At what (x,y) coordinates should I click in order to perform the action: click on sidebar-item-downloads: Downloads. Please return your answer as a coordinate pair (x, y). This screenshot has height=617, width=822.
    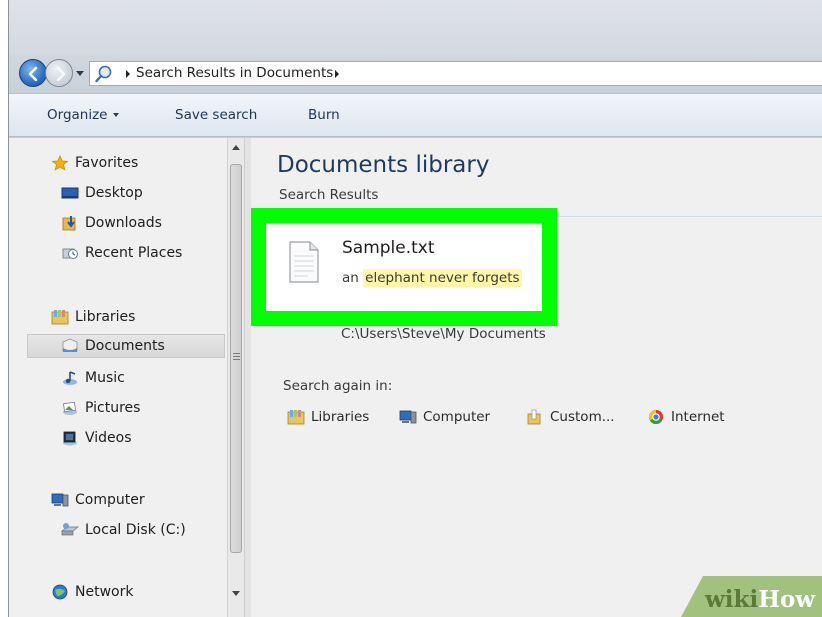
    Looking at the image, I should click on (111, 223).